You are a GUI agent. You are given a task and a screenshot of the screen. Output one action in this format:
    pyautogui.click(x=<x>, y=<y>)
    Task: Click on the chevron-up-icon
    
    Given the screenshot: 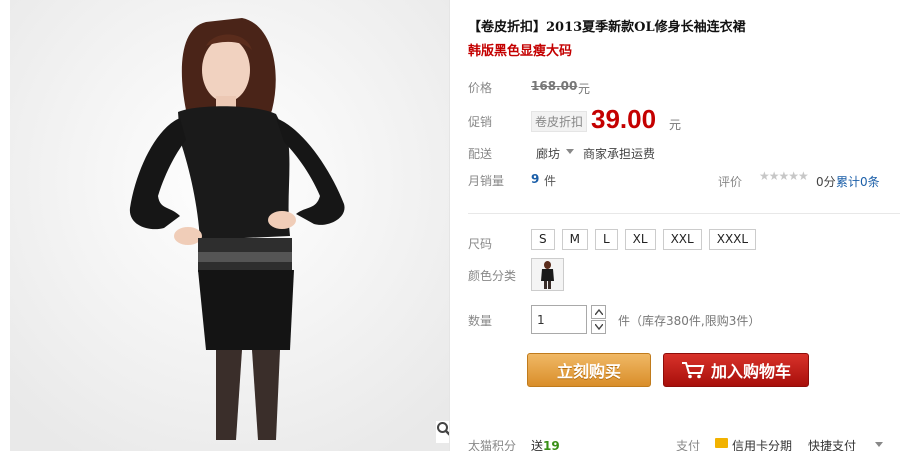 What is the action you would take?
    pyautogui.click(x=598, y=312)
    